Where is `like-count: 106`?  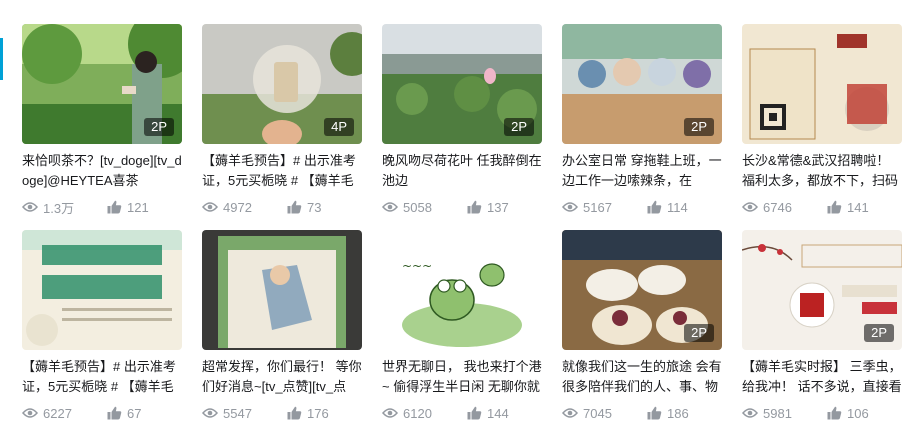
like-count: 106 is located at coordinates (858, 413).